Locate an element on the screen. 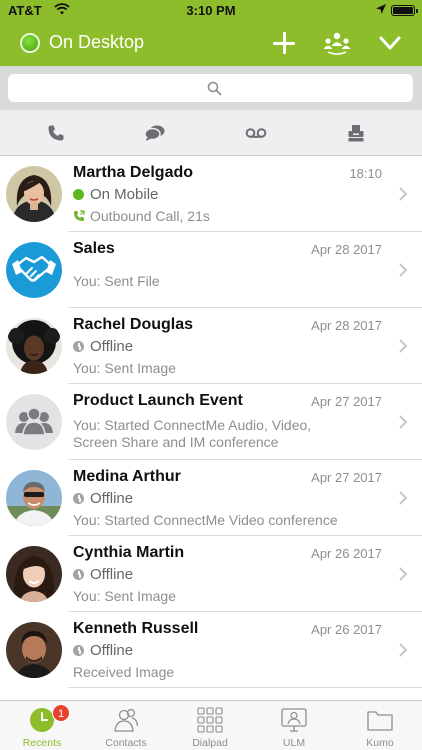  status-bar: AT&T 3:10 PM is located at coordinates (211, 10).